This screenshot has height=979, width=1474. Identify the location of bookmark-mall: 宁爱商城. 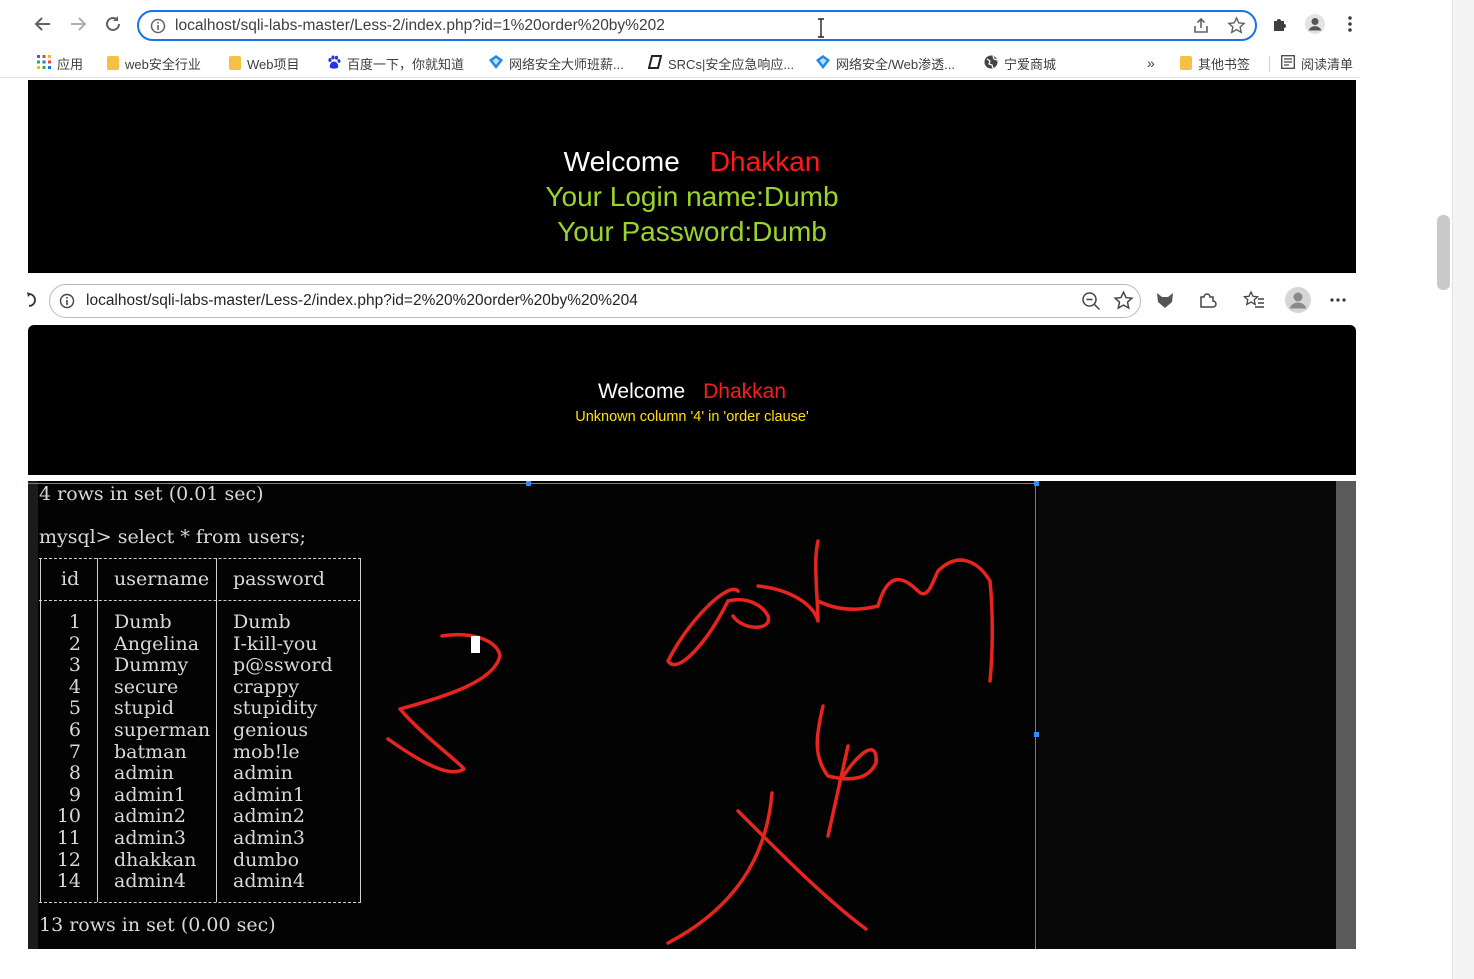
(1020, 63).